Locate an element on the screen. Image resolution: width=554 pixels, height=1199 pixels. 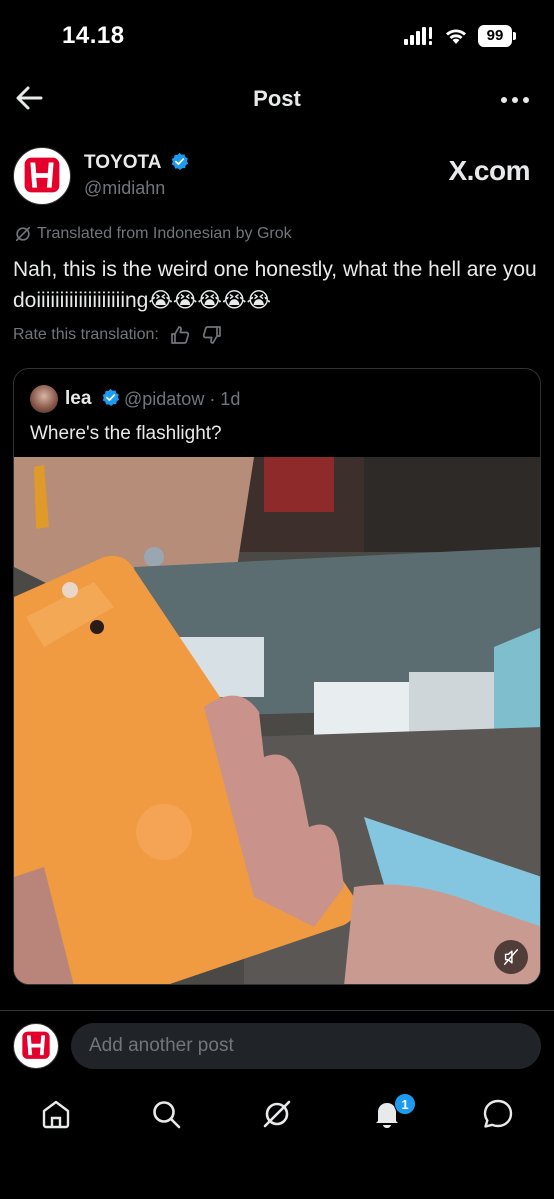
page-title: Post is located at coordinates (277, 98).